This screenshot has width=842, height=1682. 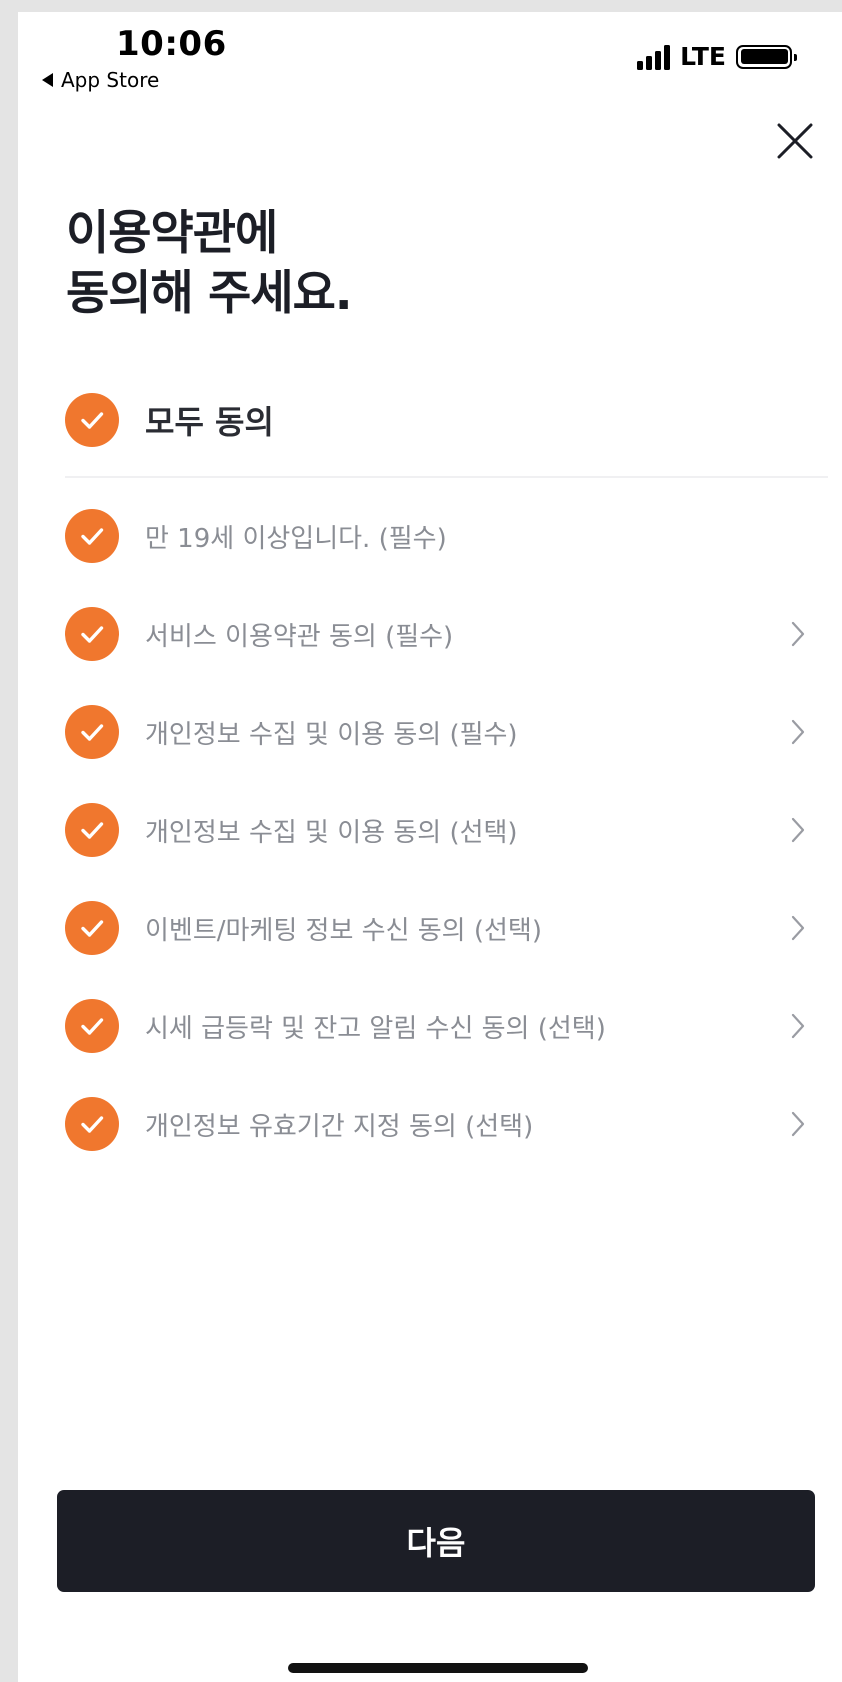 What do you see at coordinates (209, 263) in the screenshot?
I see `page-title: 이용약관에 동의해 주세요.` at bounding box center [209, 263].